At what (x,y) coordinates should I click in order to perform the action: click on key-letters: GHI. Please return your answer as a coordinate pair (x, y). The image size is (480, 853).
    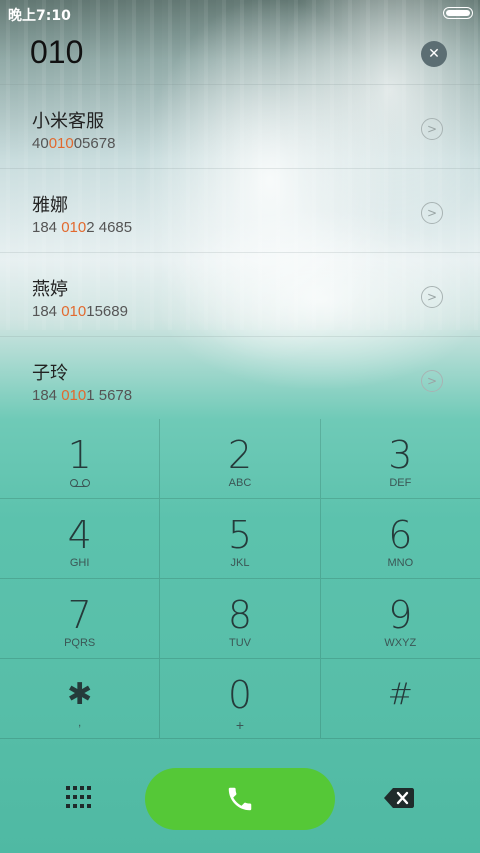
    Looking at the image, I should click on (79, 563).